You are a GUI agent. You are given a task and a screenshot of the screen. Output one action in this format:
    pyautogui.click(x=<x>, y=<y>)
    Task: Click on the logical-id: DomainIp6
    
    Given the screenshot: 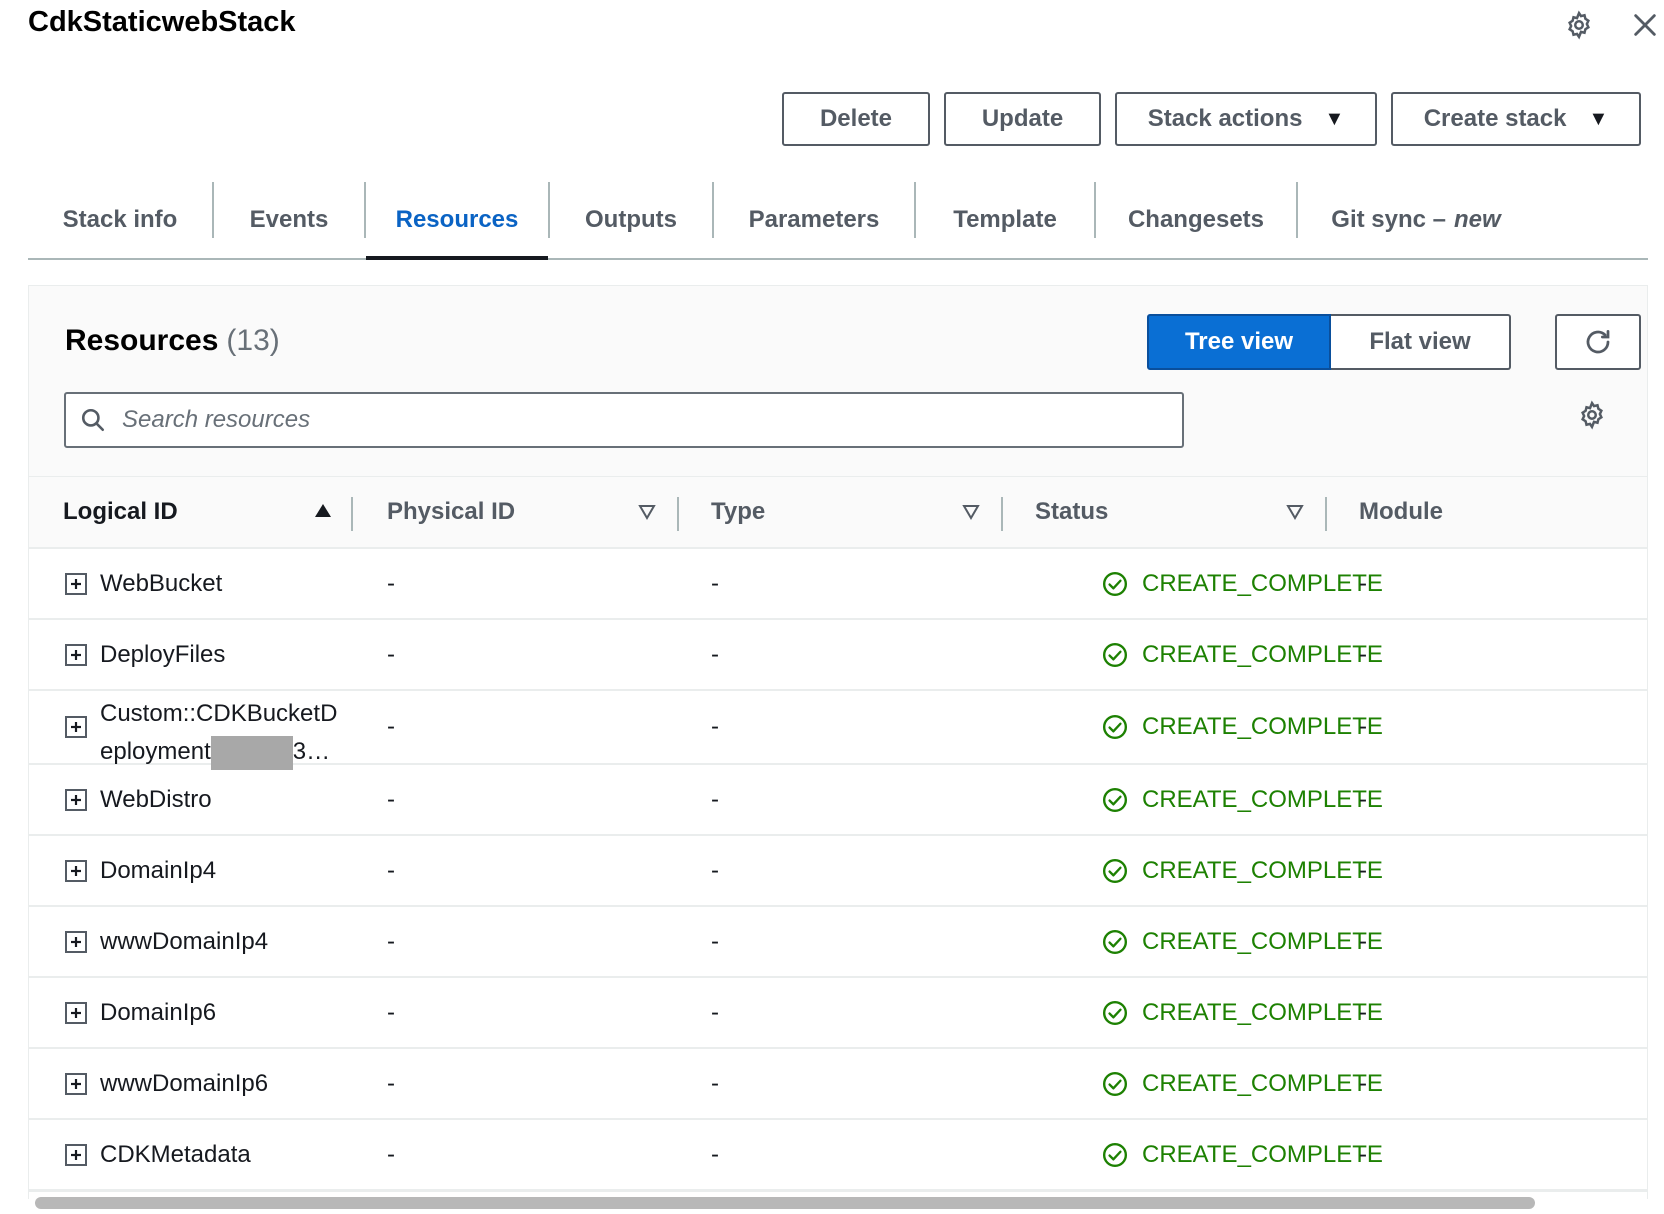 What is the action you would take?
    pyautogui.click(x=158, y=1012)
    